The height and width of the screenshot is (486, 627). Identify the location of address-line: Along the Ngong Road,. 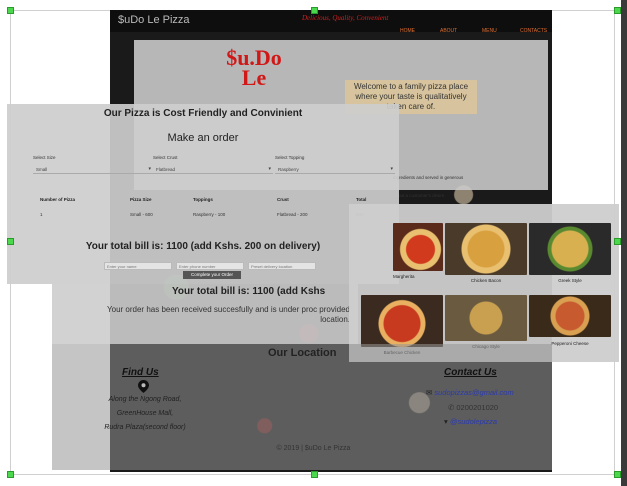
(145, 399).